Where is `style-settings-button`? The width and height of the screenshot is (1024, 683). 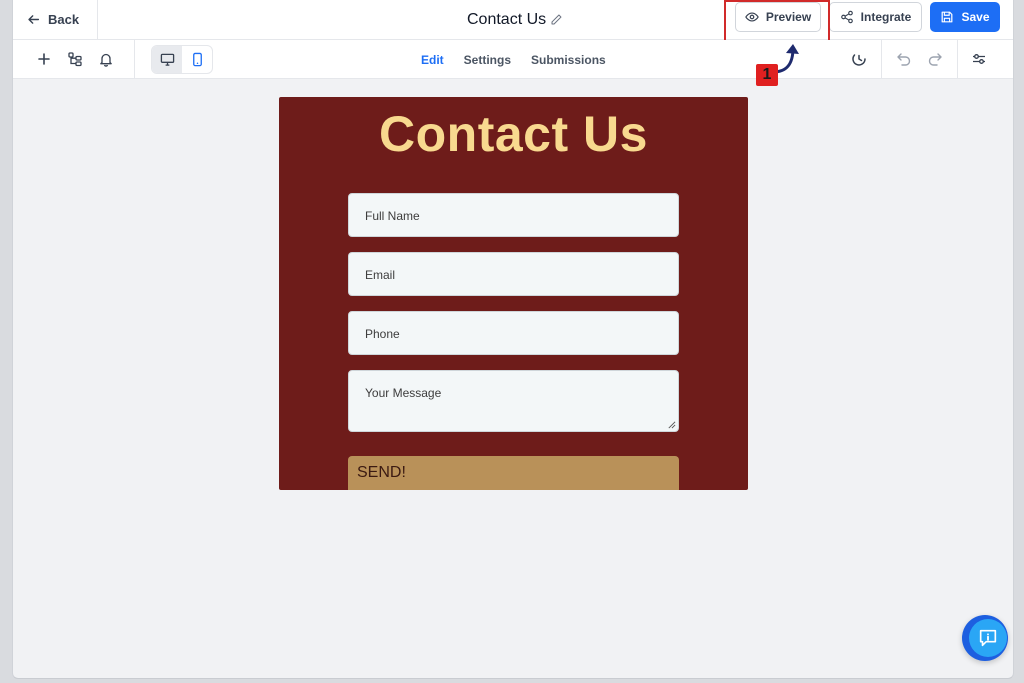 style-settings-button is located at coordinates (979, 59).